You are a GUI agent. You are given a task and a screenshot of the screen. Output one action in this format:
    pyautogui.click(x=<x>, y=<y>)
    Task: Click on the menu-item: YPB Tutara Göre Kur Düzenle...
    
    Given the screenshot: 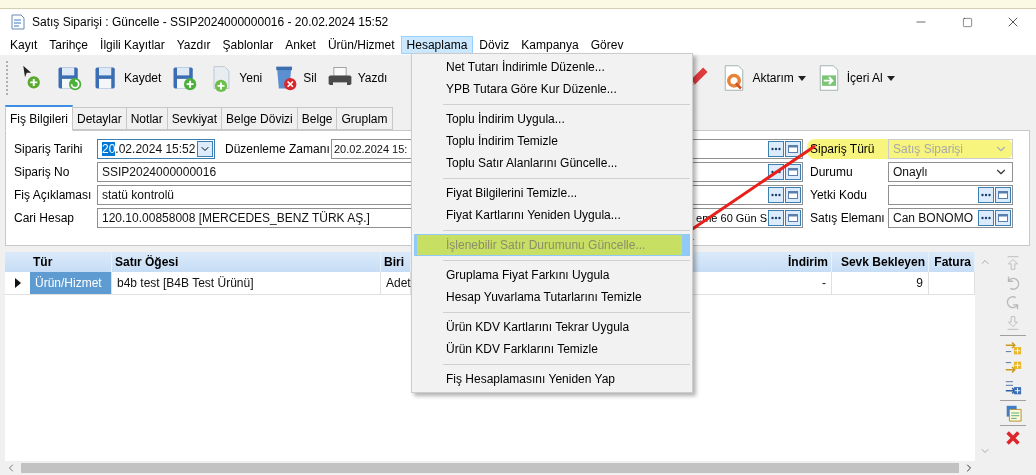 What is the action you would take?
    pyautogui.click(x=552, y=89)
    